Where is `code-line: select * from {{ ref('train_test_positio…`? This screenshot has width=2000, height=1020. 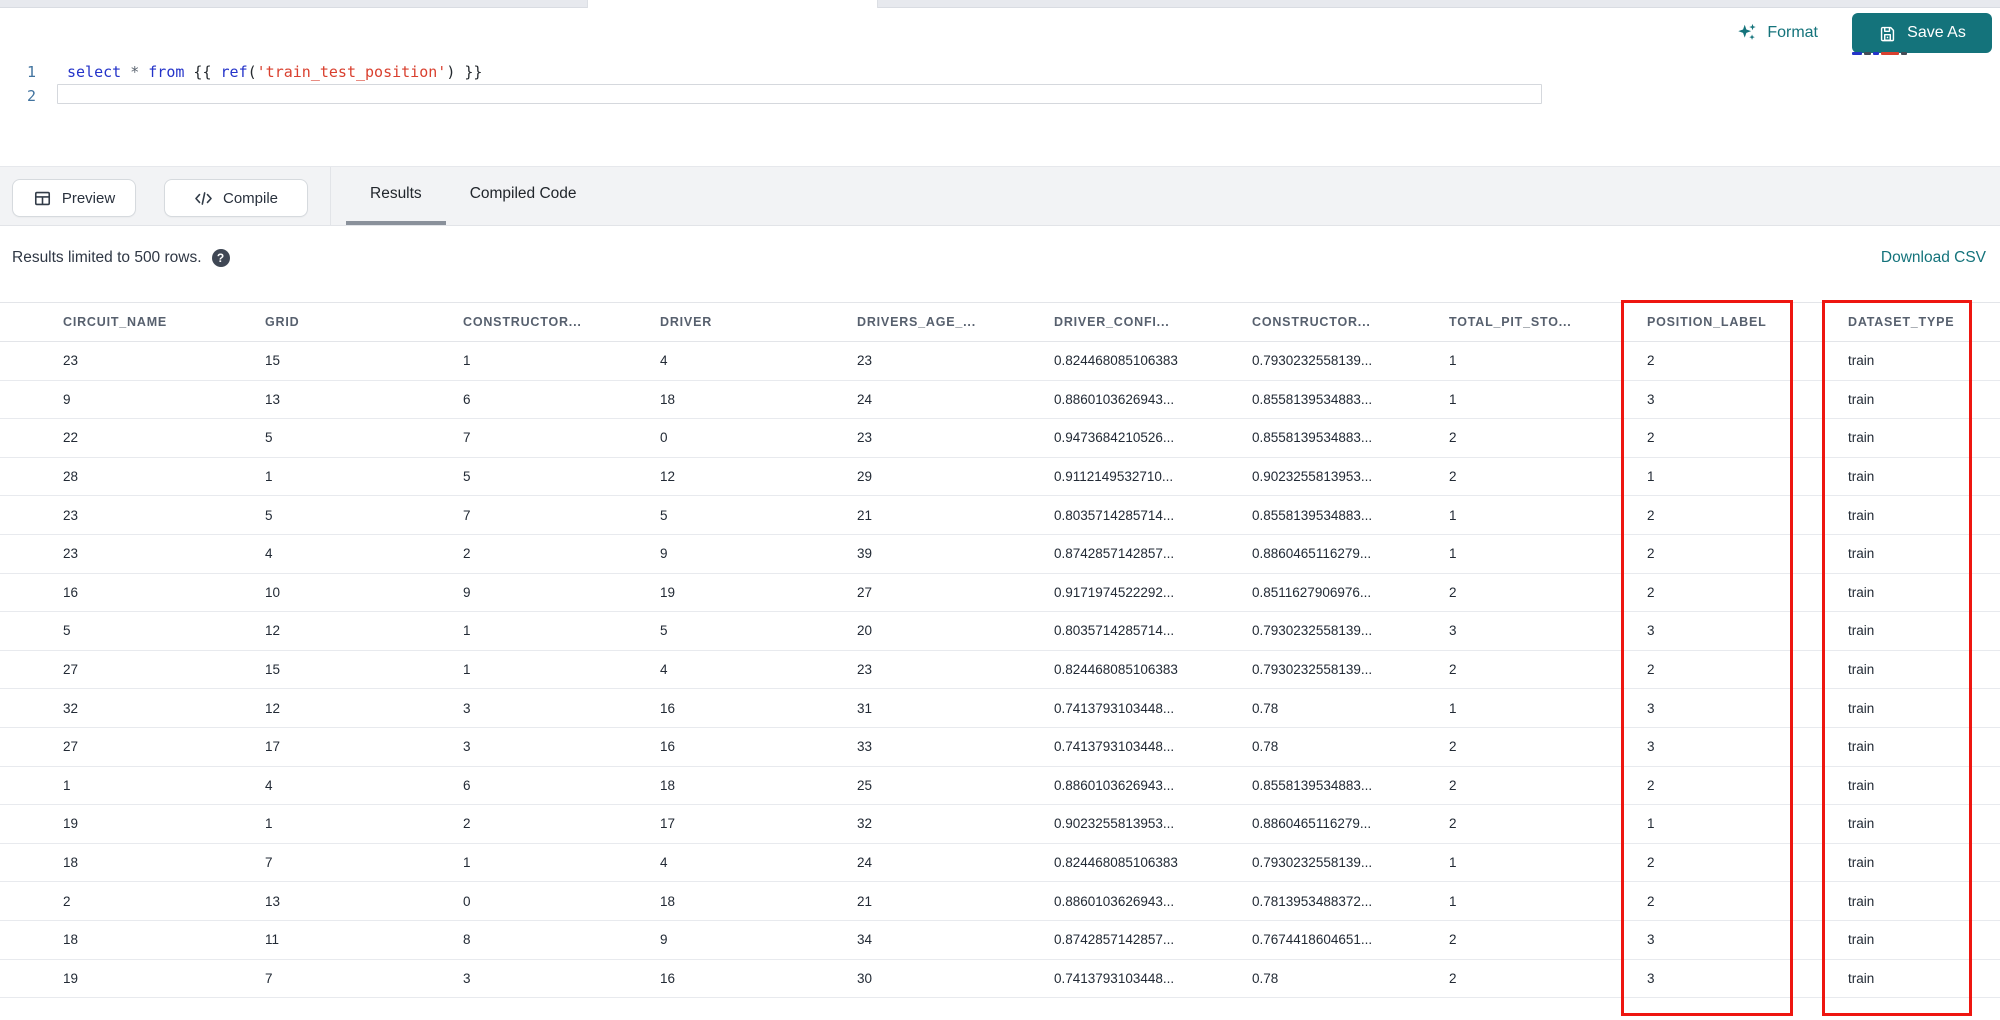
code-line: select * from {{ ref('train_test_positio… is located at coordinates (274, 72).